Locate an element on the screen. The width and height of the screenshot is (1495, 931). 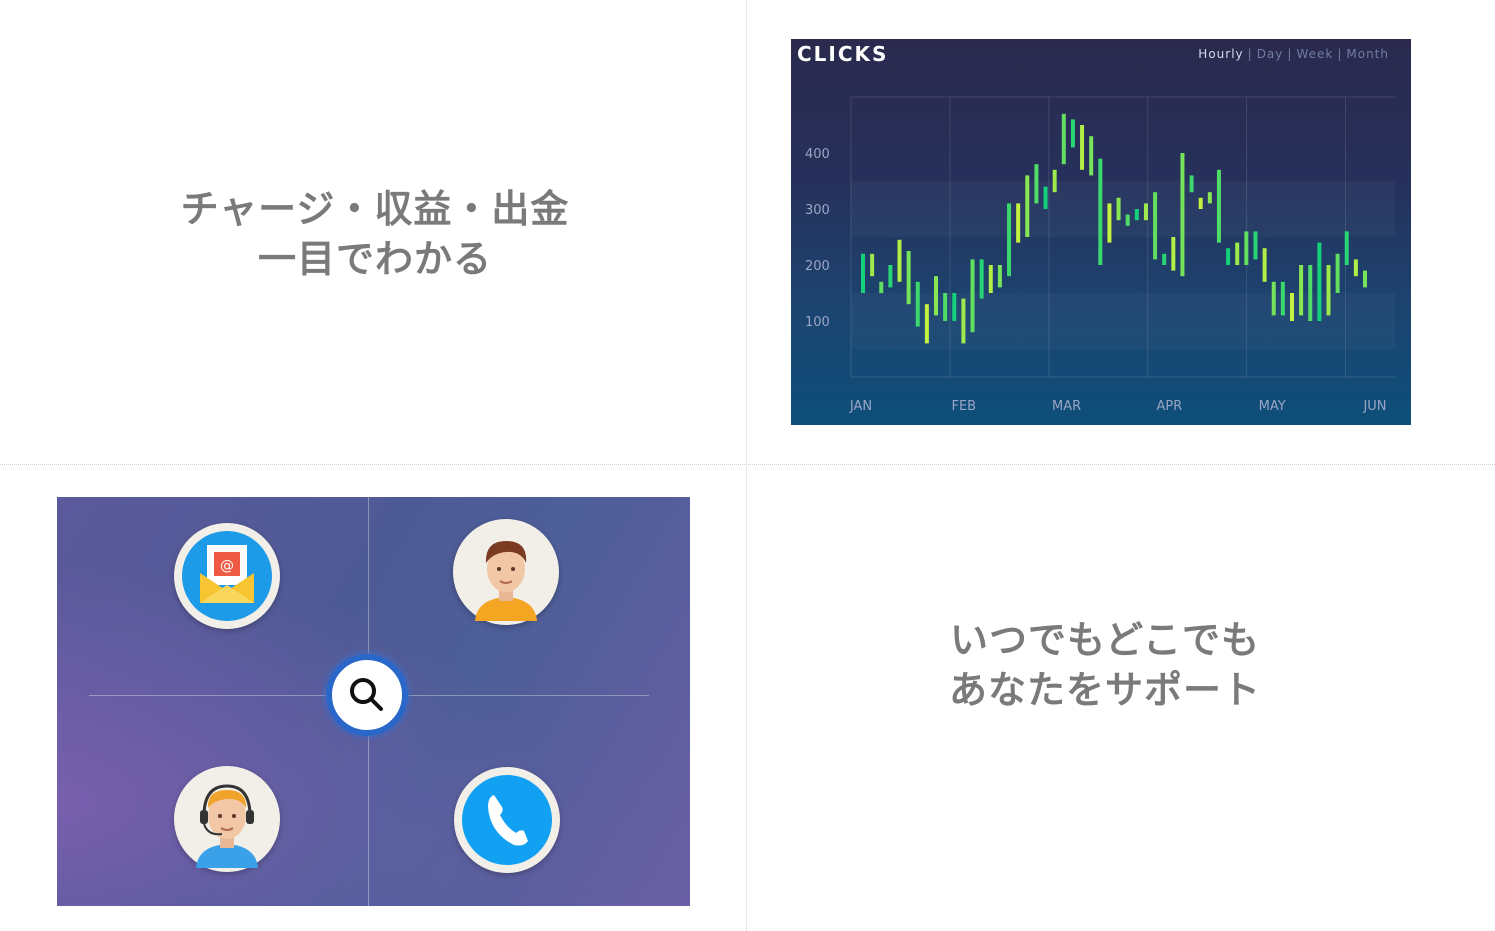
search-button is located at coordinates (367, 695).